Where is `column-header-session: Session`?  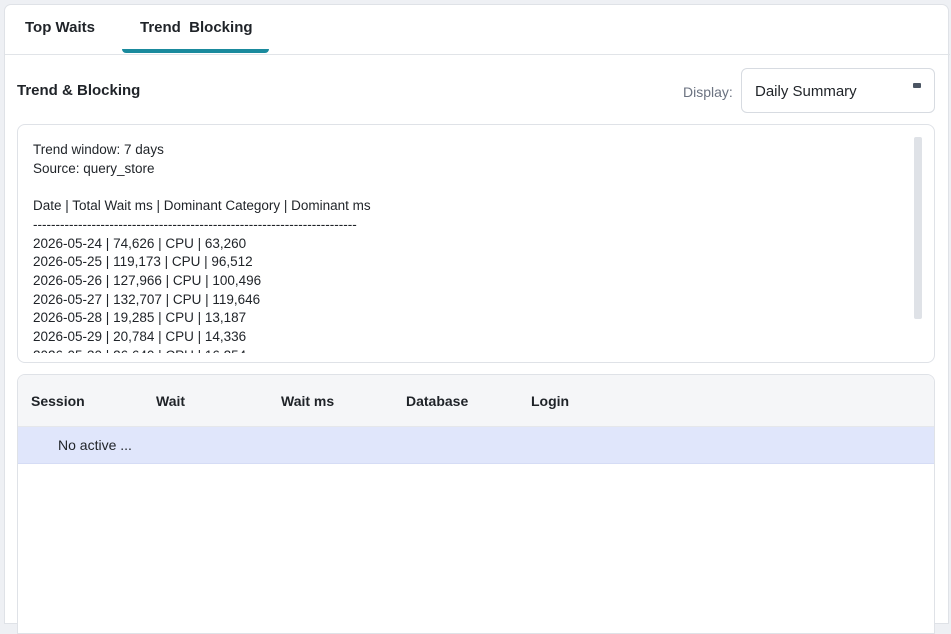
column-header-session: Session is located at coordinates (58, 401).